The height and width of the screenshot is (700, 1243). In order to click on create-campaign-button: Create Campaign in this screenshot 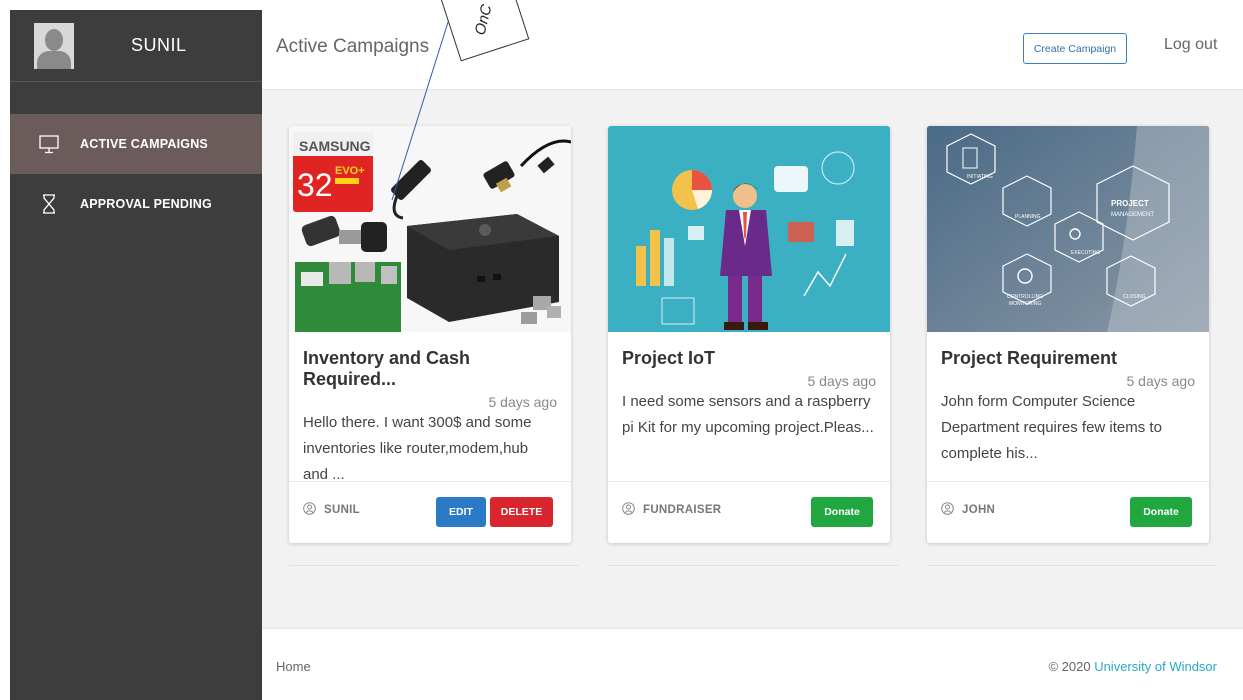, I will do `click(1075, 48)`.